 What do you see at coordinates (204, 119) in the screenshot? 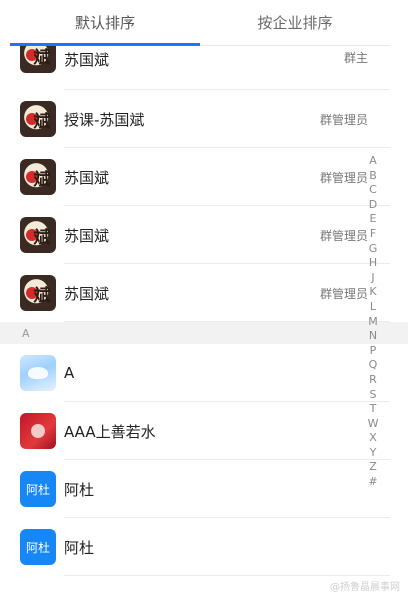
I see `member-row: 斌 授课-苏国斌 群管理员` at bounding box center [204, 119].